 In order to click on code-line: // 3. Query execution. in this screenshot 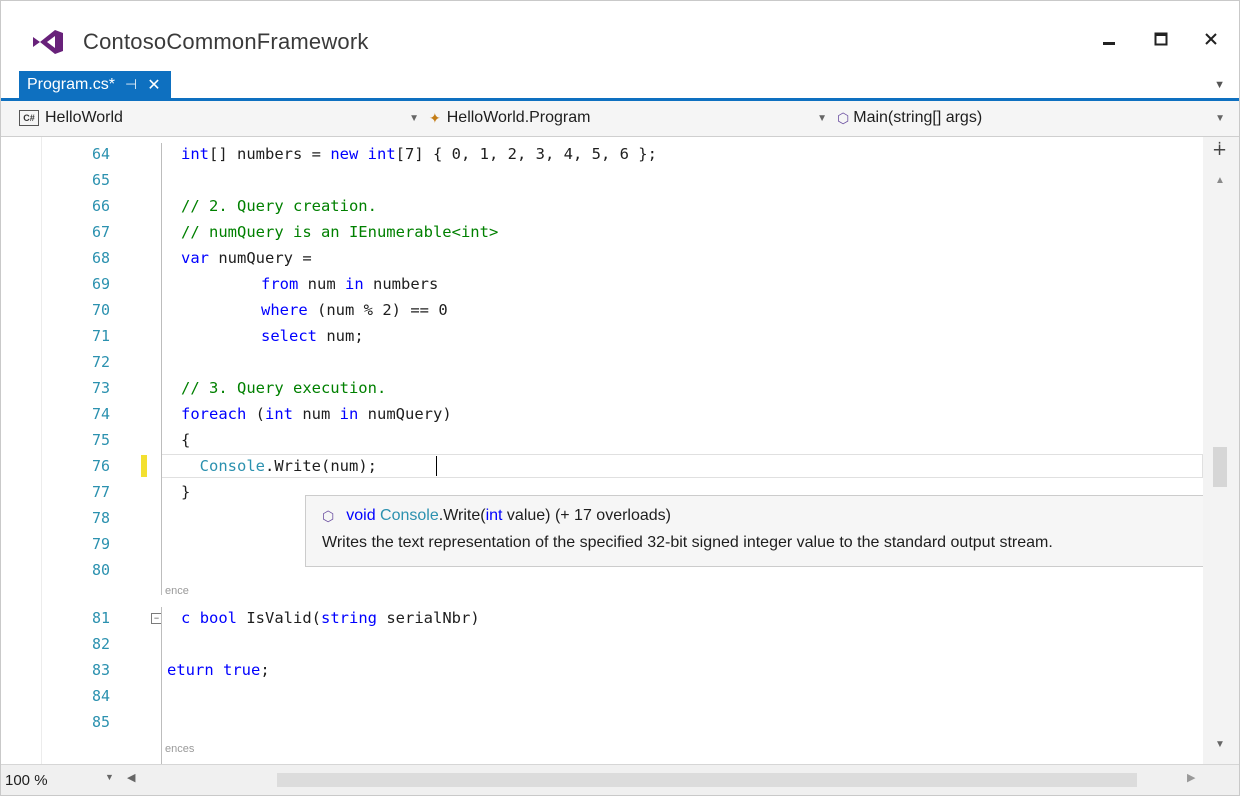, I will do `click(283, 388)`.